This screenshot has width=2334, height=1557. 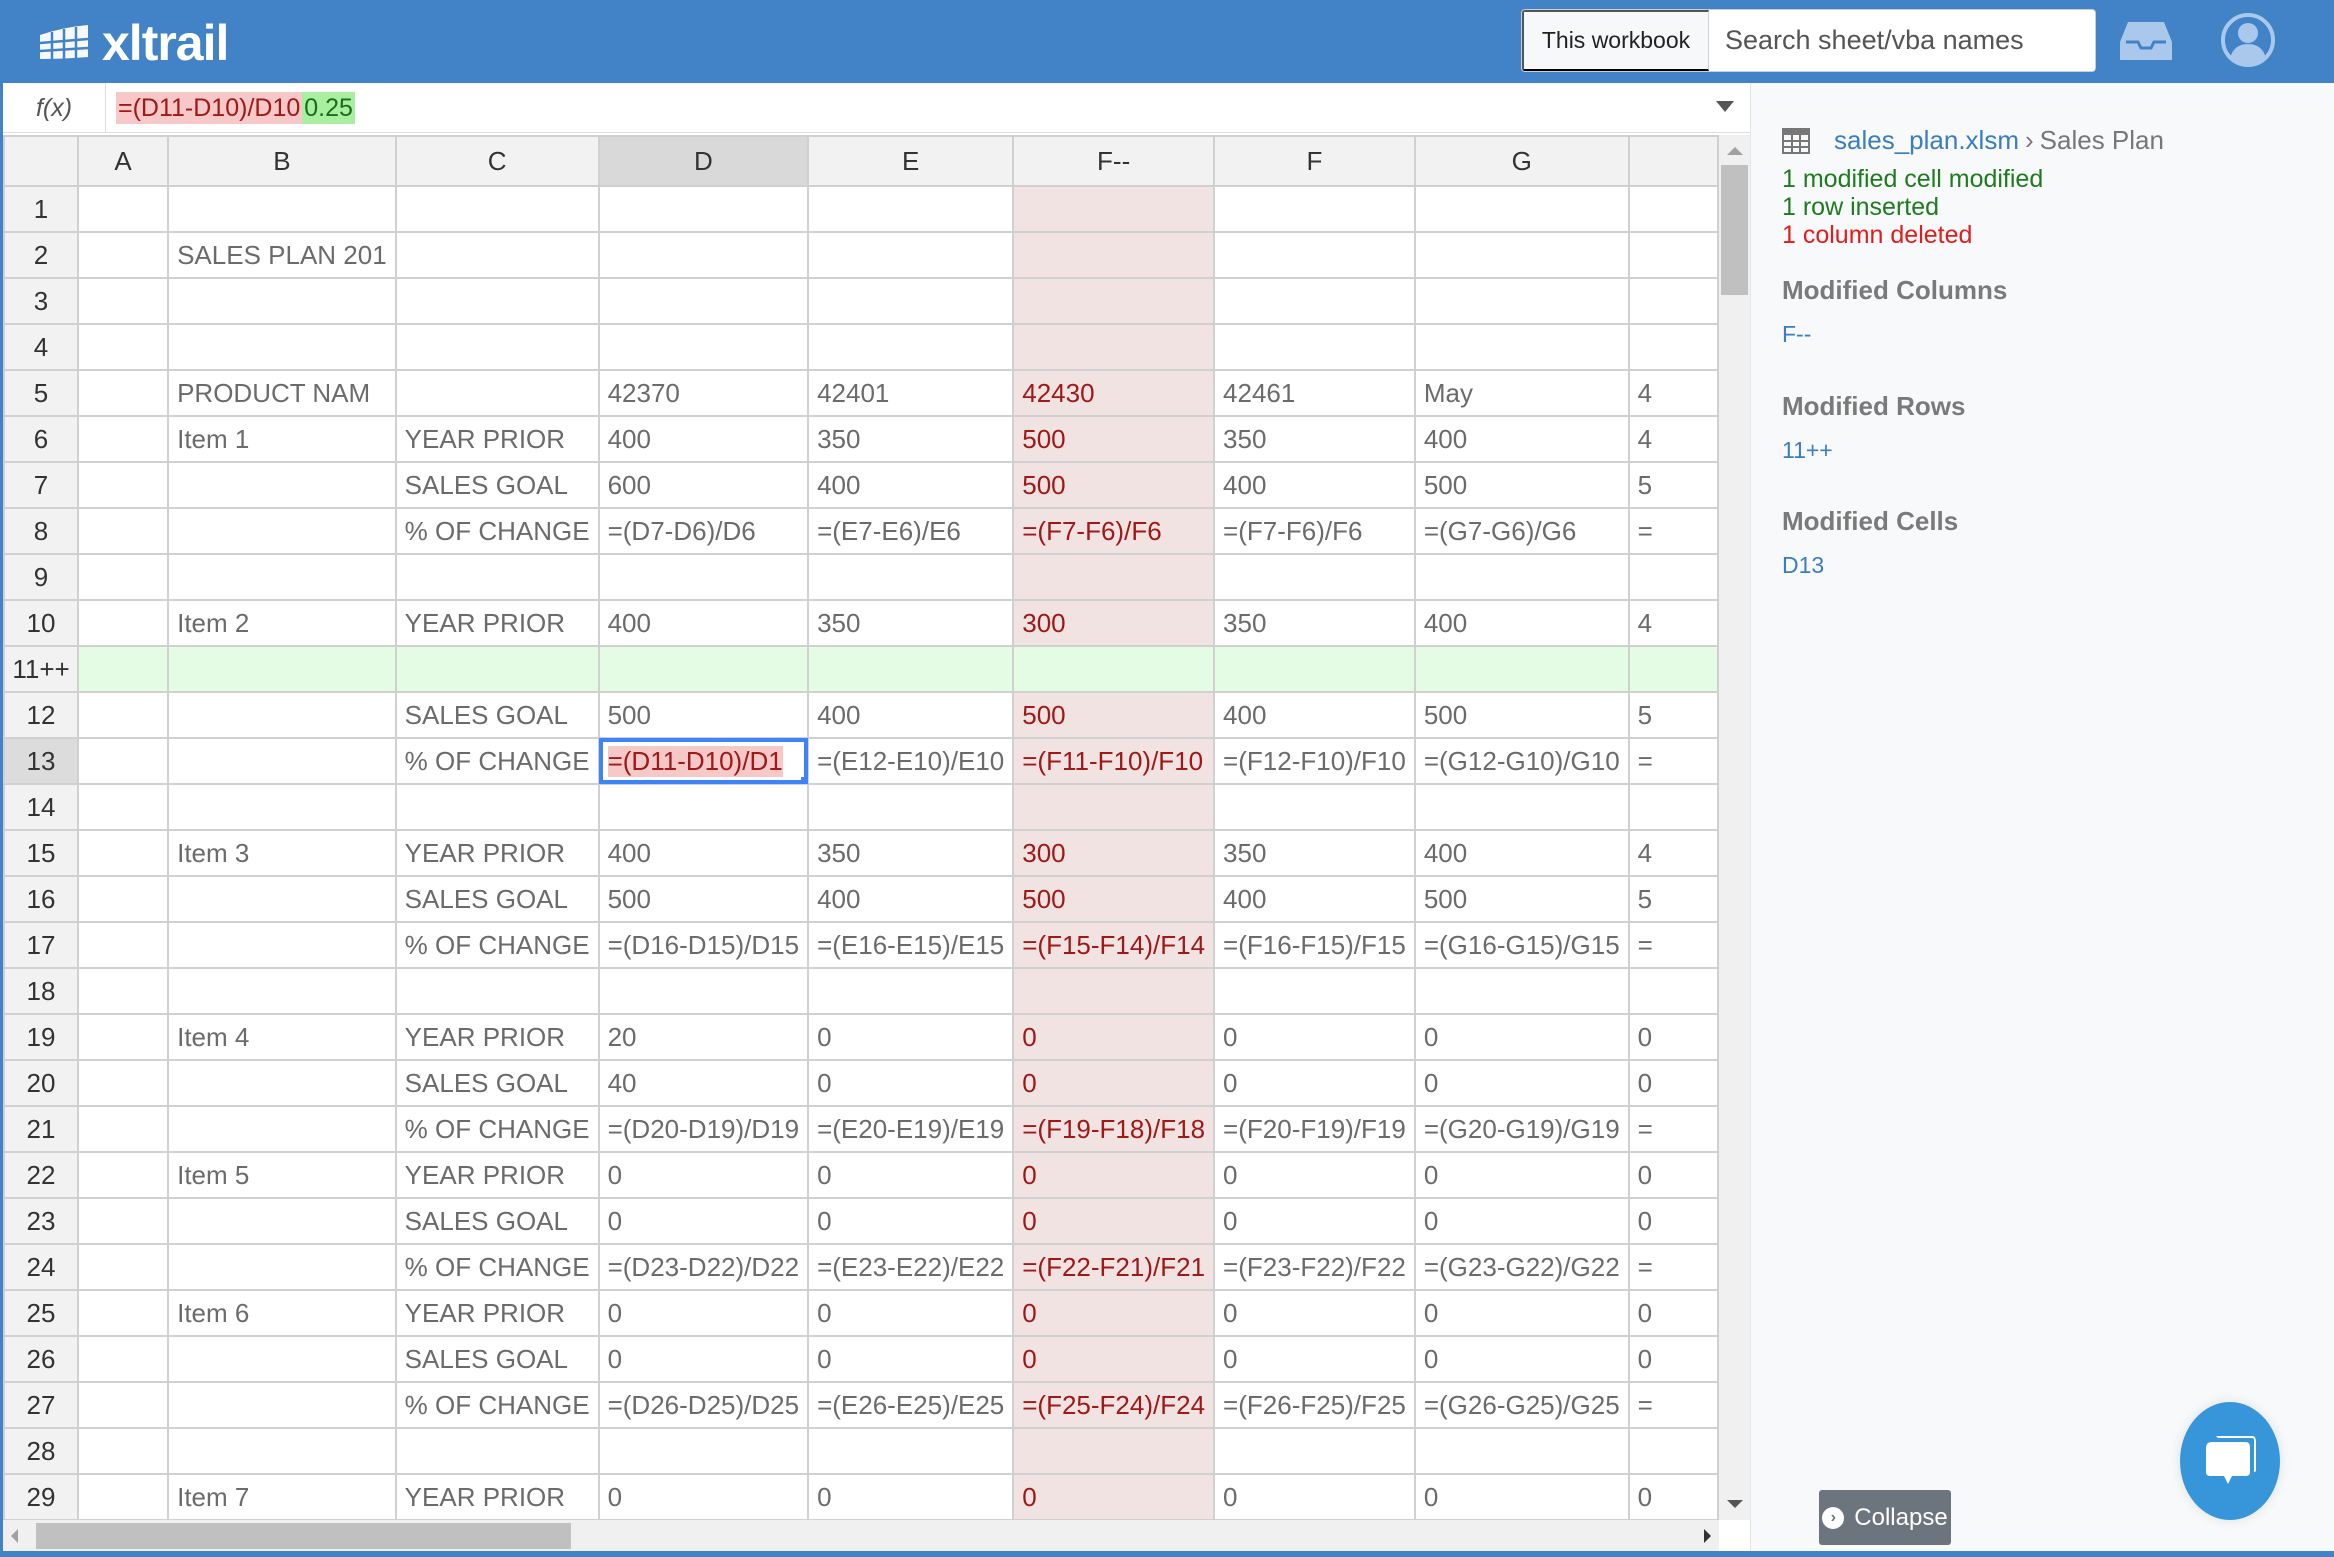 I want to click on column-header: C, so click(x=497, y=161).